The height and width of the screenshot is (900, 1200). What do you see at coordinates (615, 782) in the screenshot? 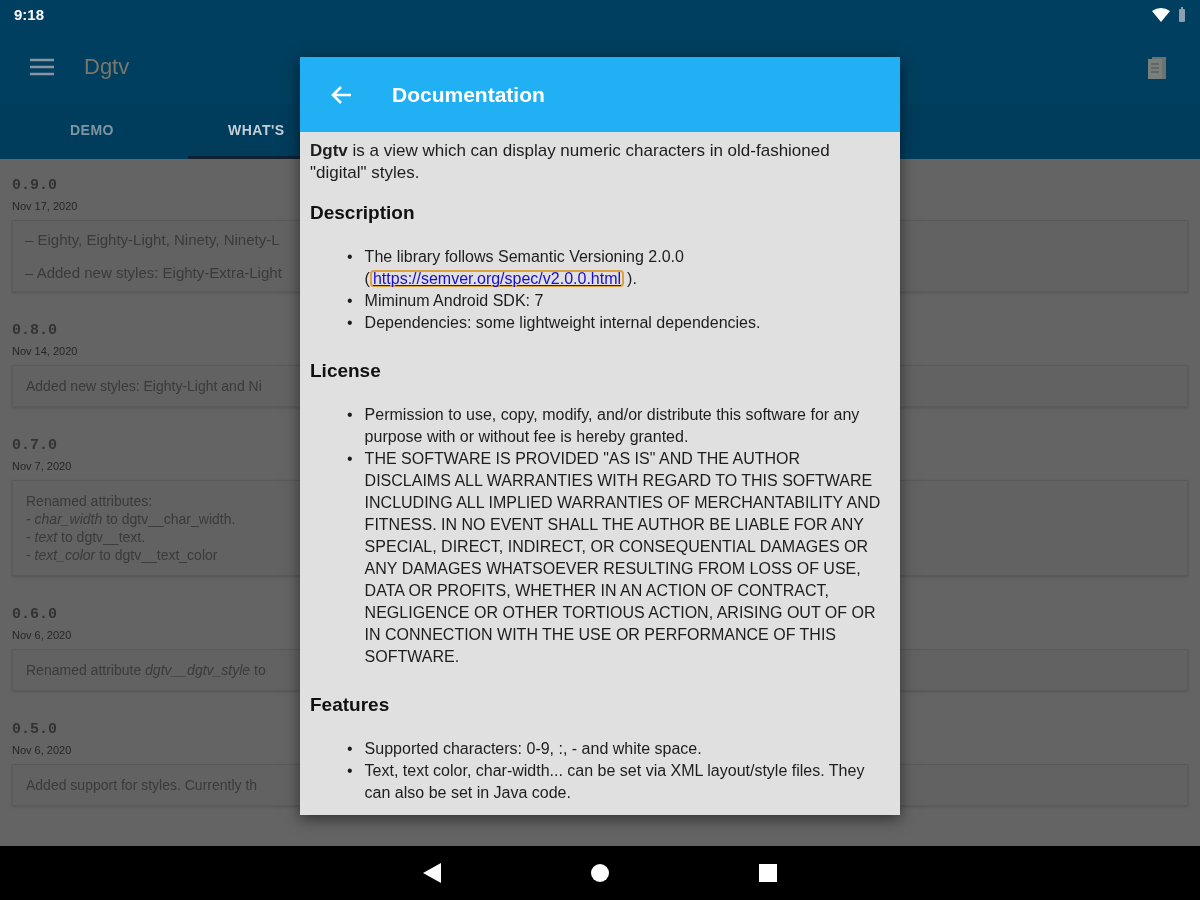
I see `list-item: Text, text color, char-width... can be set via XML layout/style files. They can also be set in Java code.` at bounding box center [615, 782].